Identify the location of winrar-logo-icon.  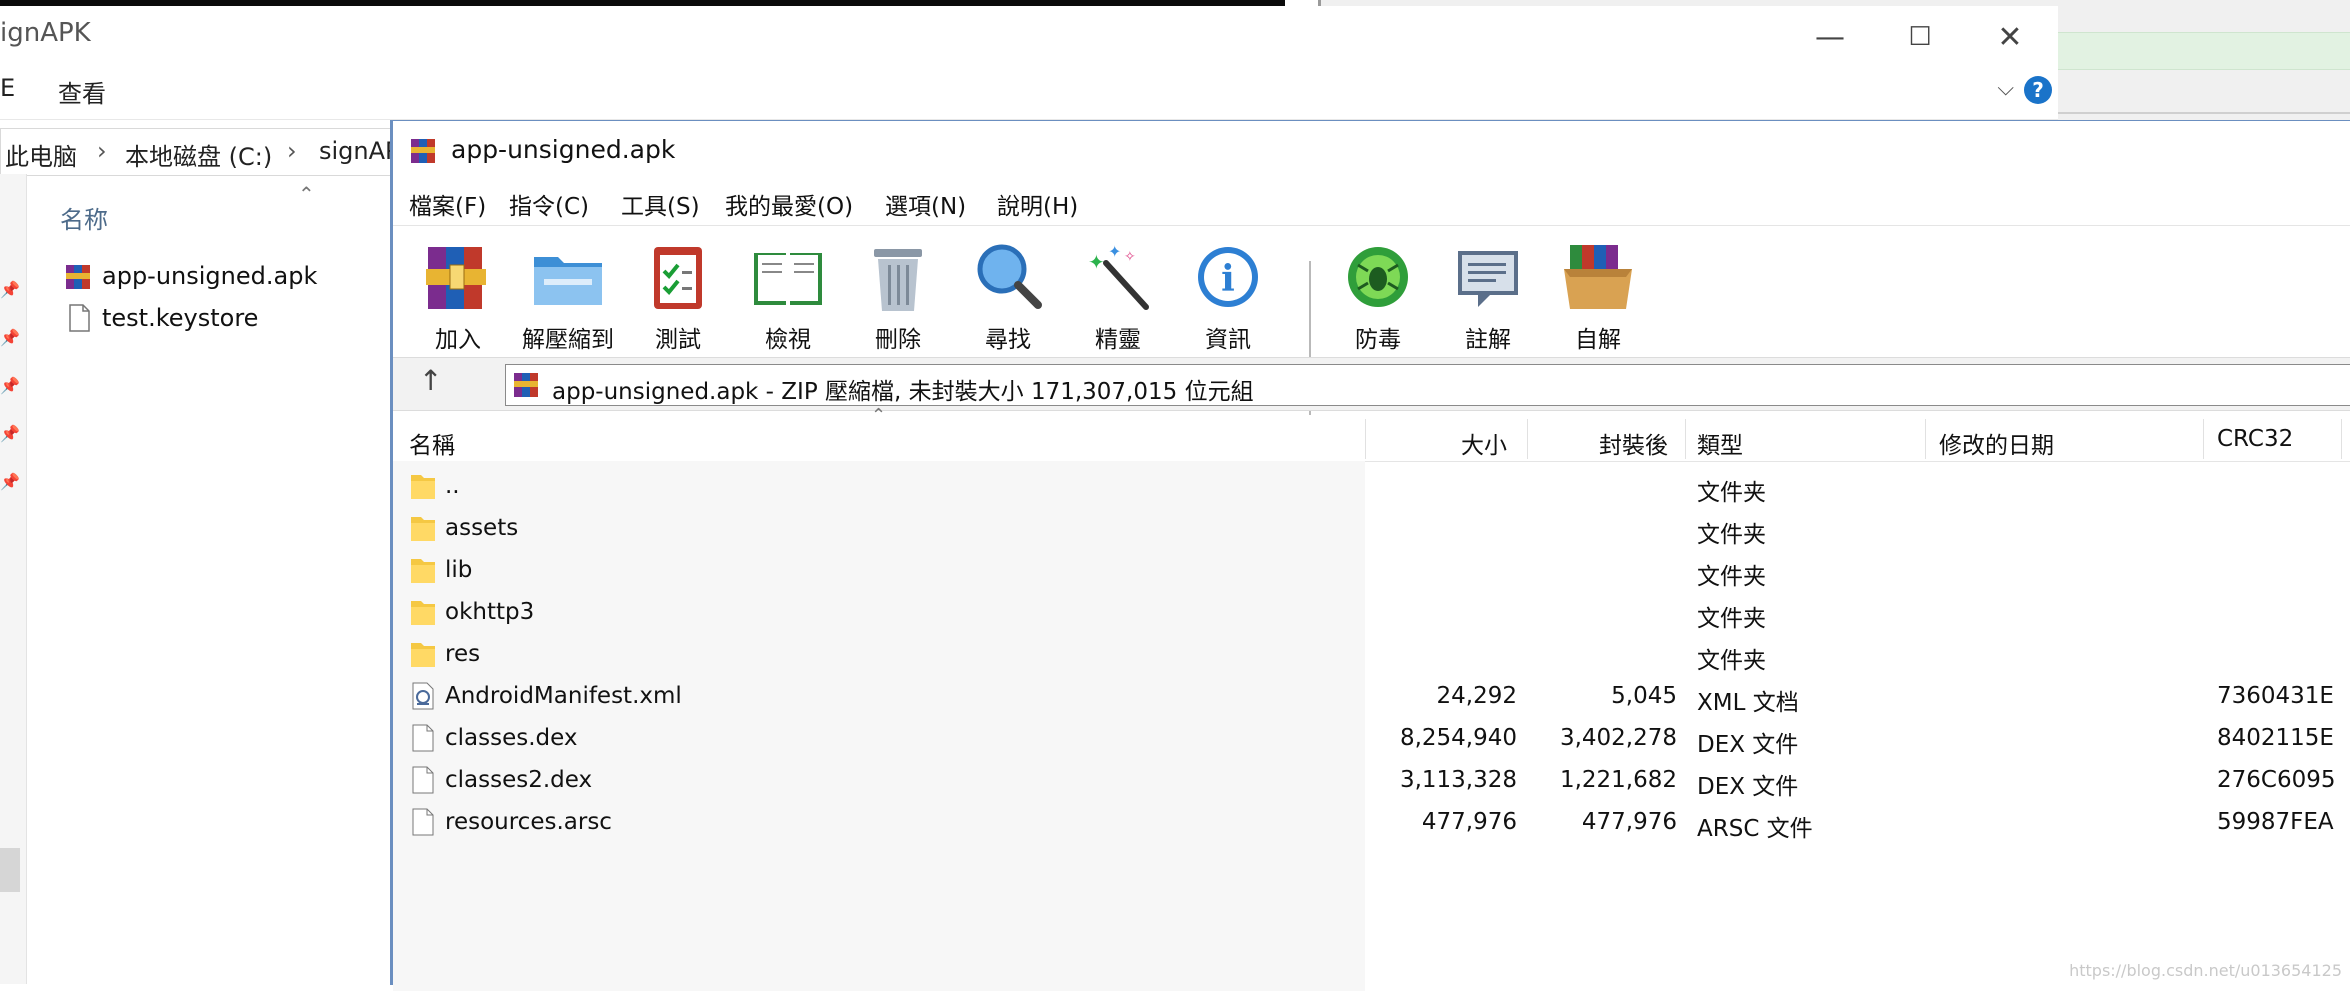
(423, 151).